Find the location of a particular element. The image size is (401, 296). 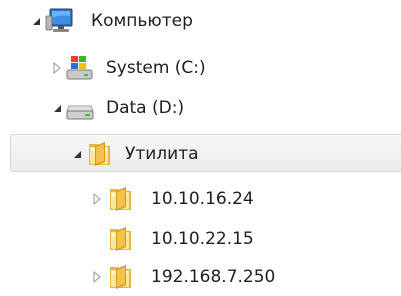

tree-item-folder: 10.10.16.24 is located at coordinates (200, 199).